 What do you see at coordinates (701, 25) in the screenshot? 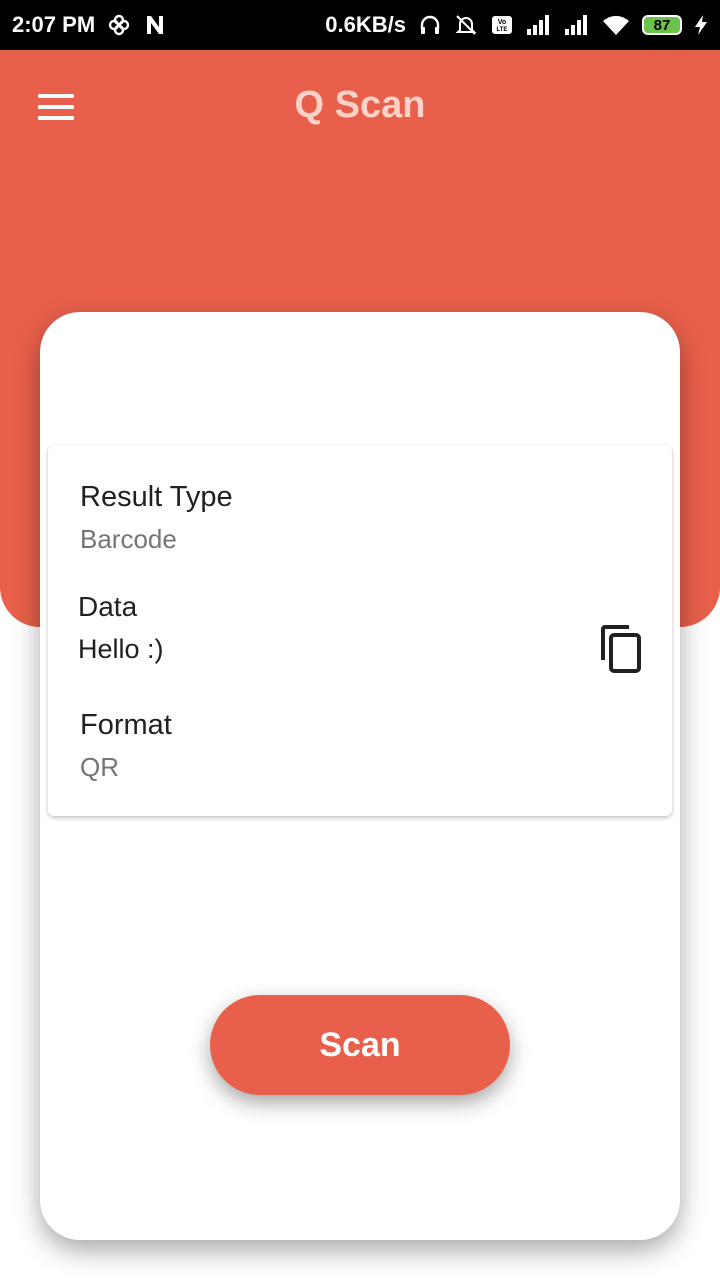
I see `charging-icon` at bounding box center [701, 25].